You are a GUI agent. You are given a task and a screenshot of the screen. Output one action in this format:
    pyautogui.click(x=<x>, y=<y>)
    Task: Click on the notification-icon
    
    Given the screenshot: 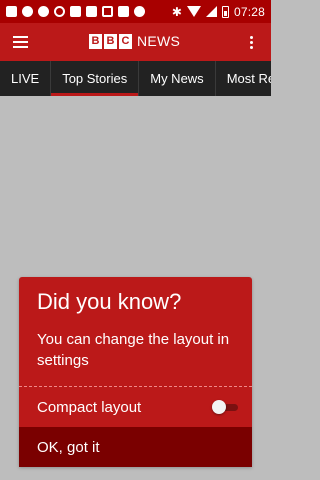 What is the action you would take?
    pyautogui.click(x=139, y=11)
    